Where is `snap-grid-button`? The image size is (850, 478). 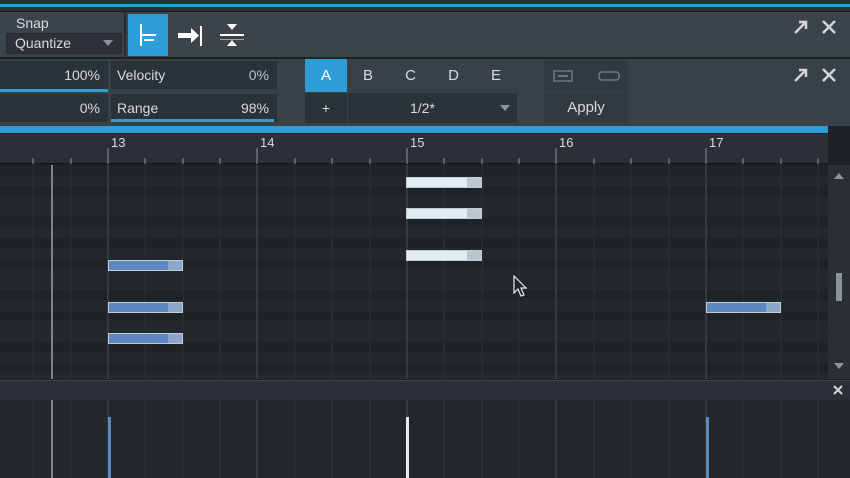
snap-grid-button is located at coordinates (148, 35).